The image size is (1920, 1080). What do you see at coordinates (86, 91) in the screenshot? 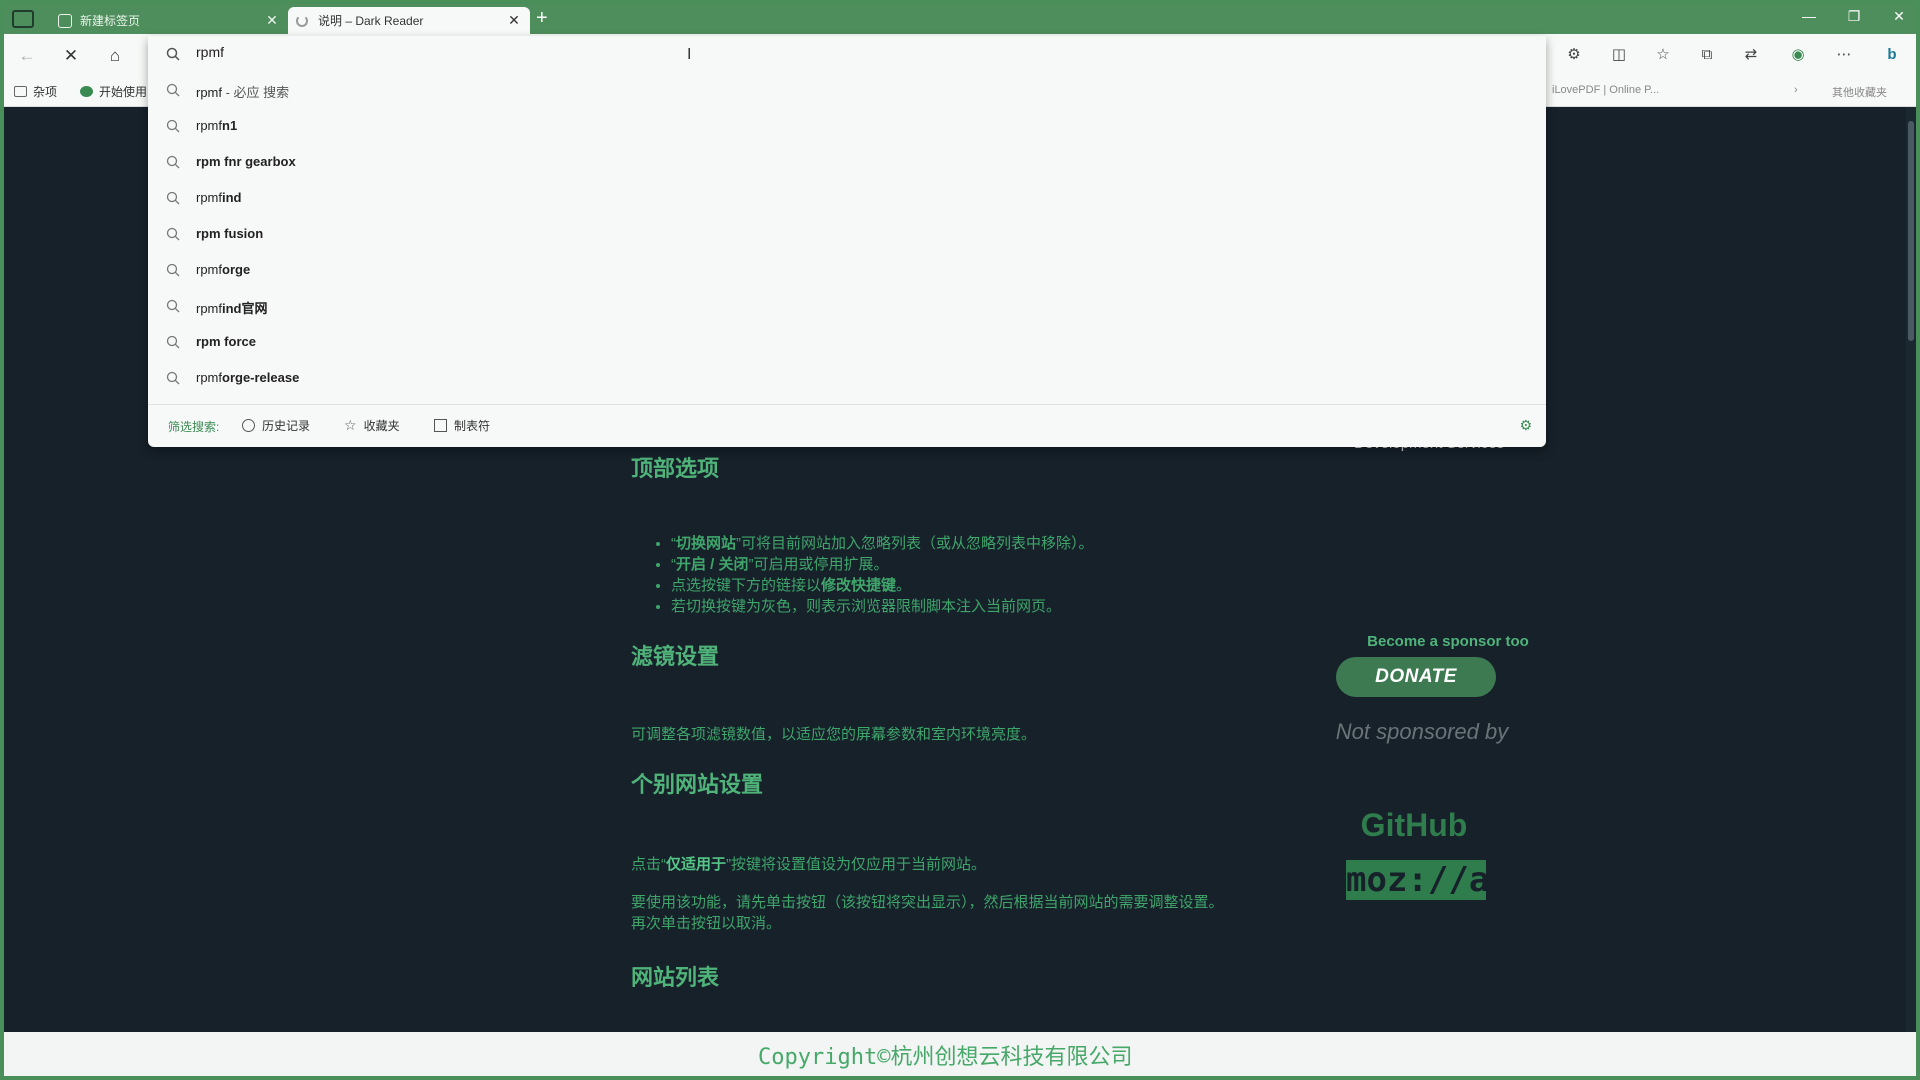
I see `edge-icon` at bounding box center [86, 91].